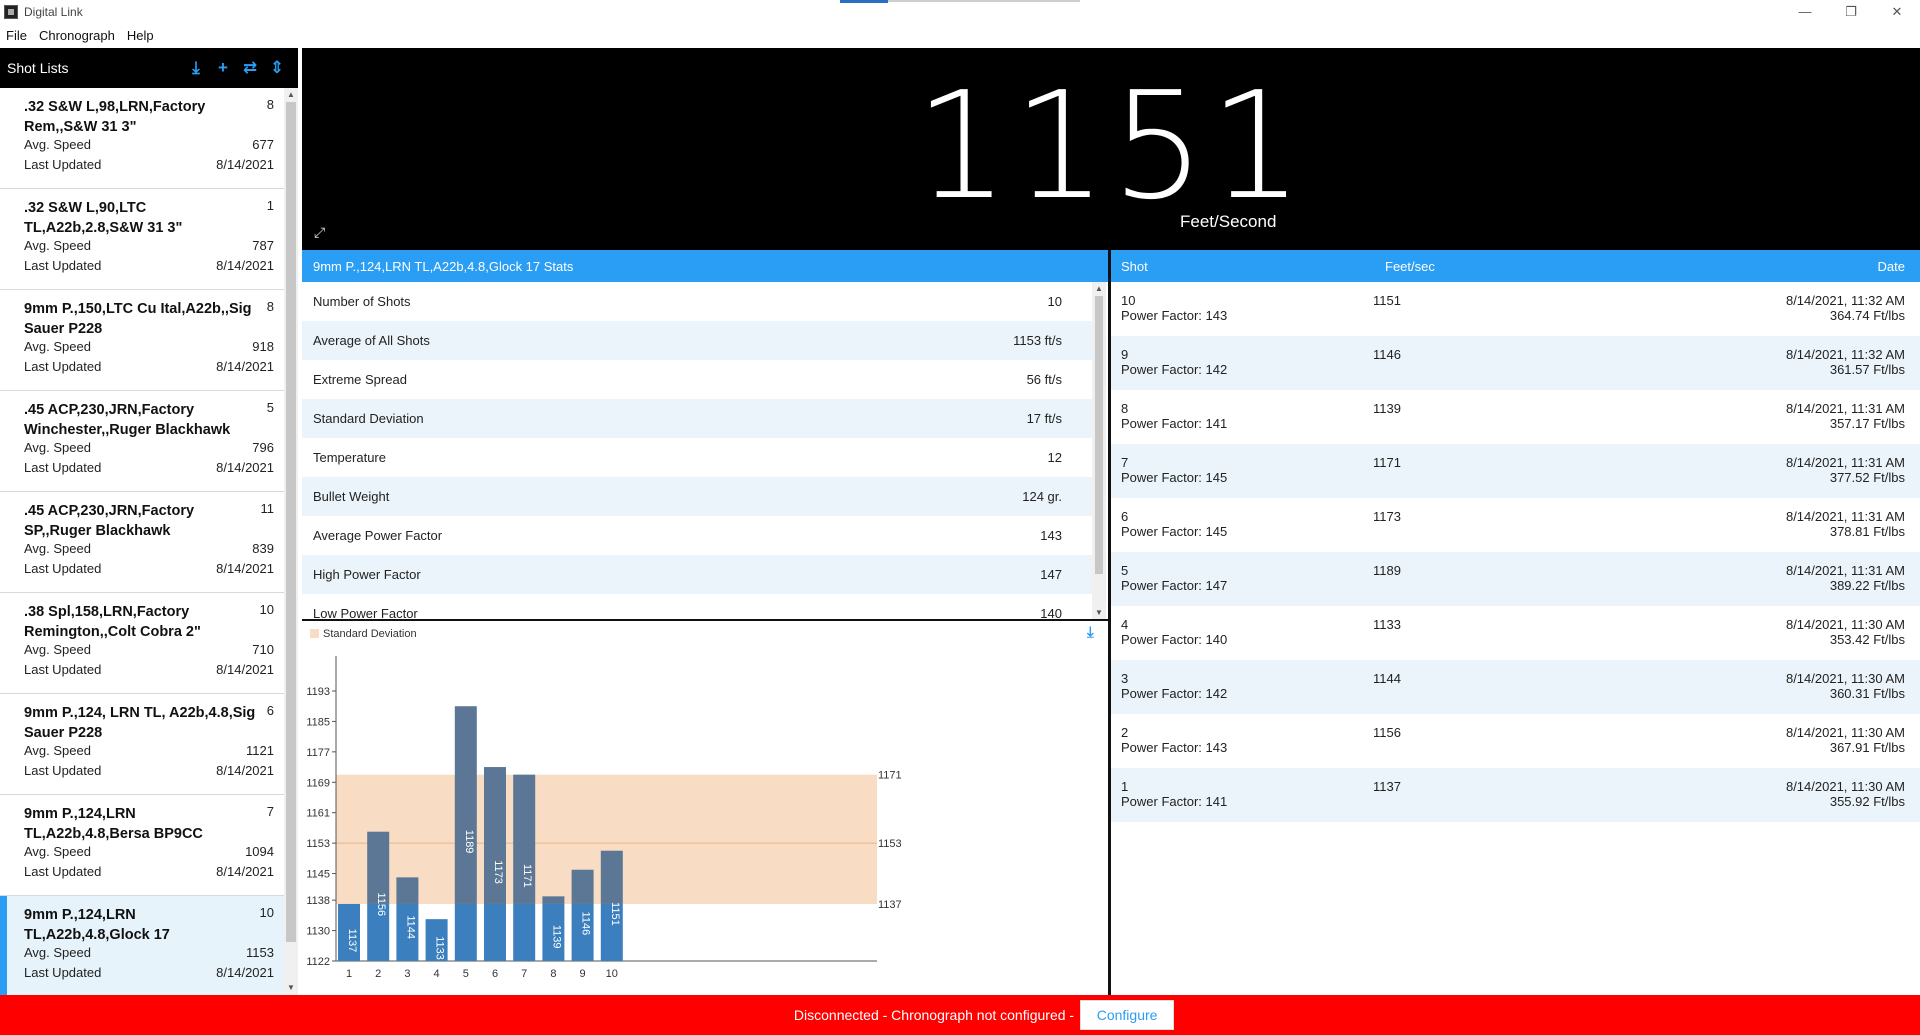 This screenshot has height=1035, width=1920. I want to click on add-icon: +, so click(223, 68).